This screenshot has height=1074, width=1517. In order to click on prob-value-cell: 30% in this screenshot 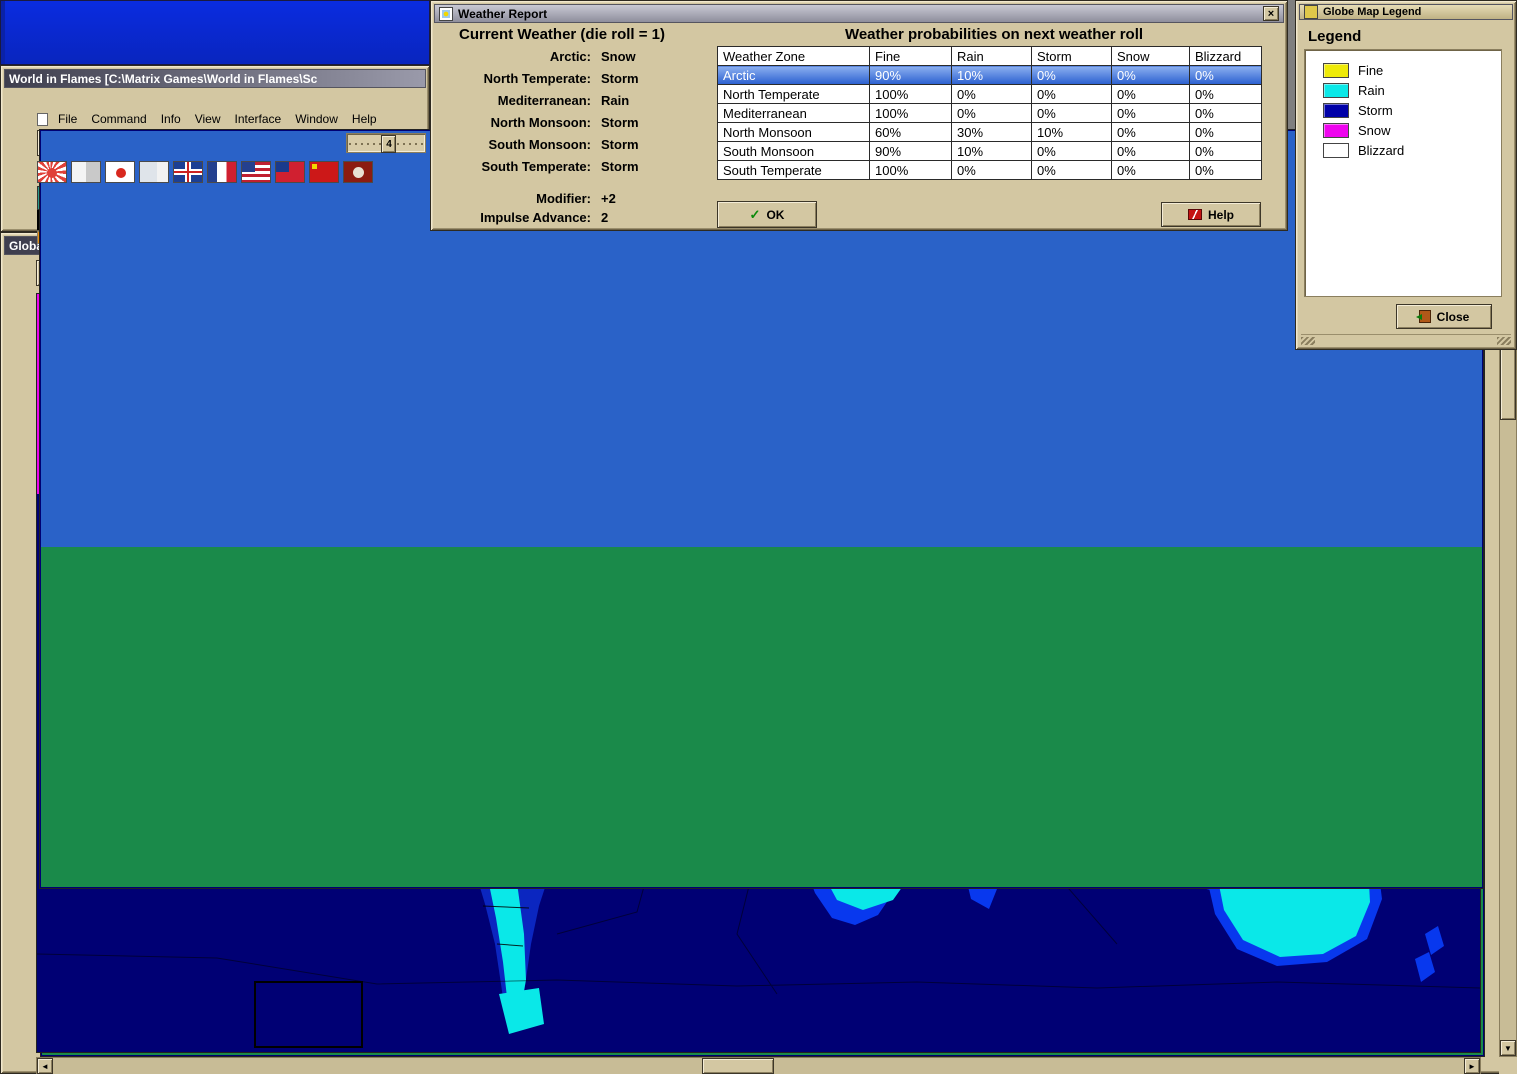, I will do `click(991, 132)`.